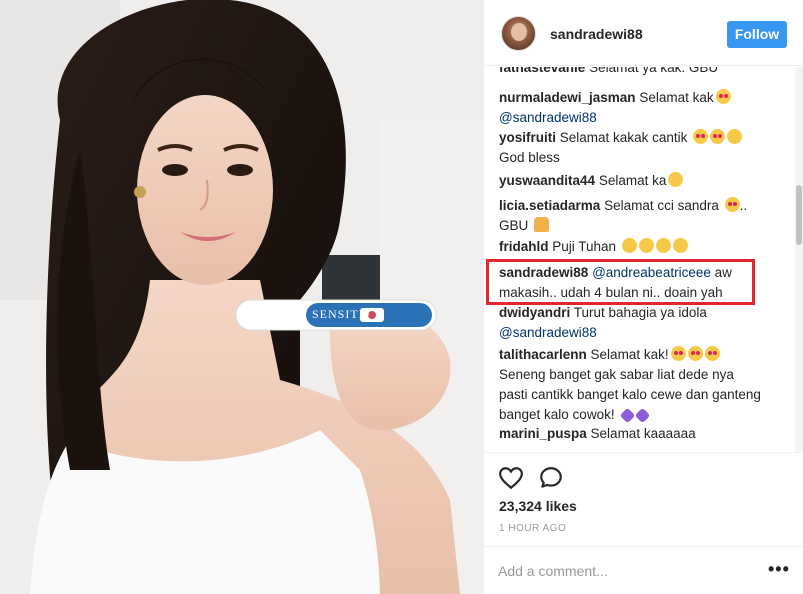 The image size is (803, 594). What do you see at coordinates (557, 414) in the screenshot?
I see `comment-text-line4: banget kalo cowok!` at bounding box center [557, 414].